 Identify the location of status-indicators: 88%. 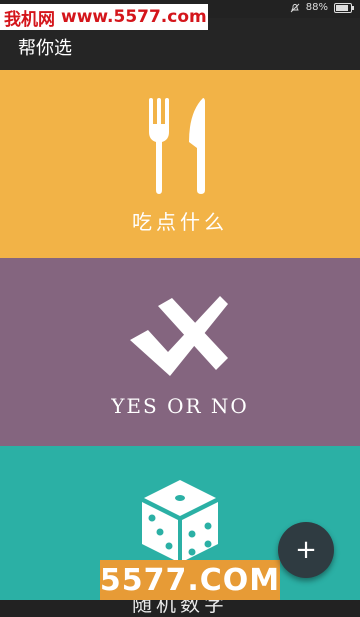
(322, 7).